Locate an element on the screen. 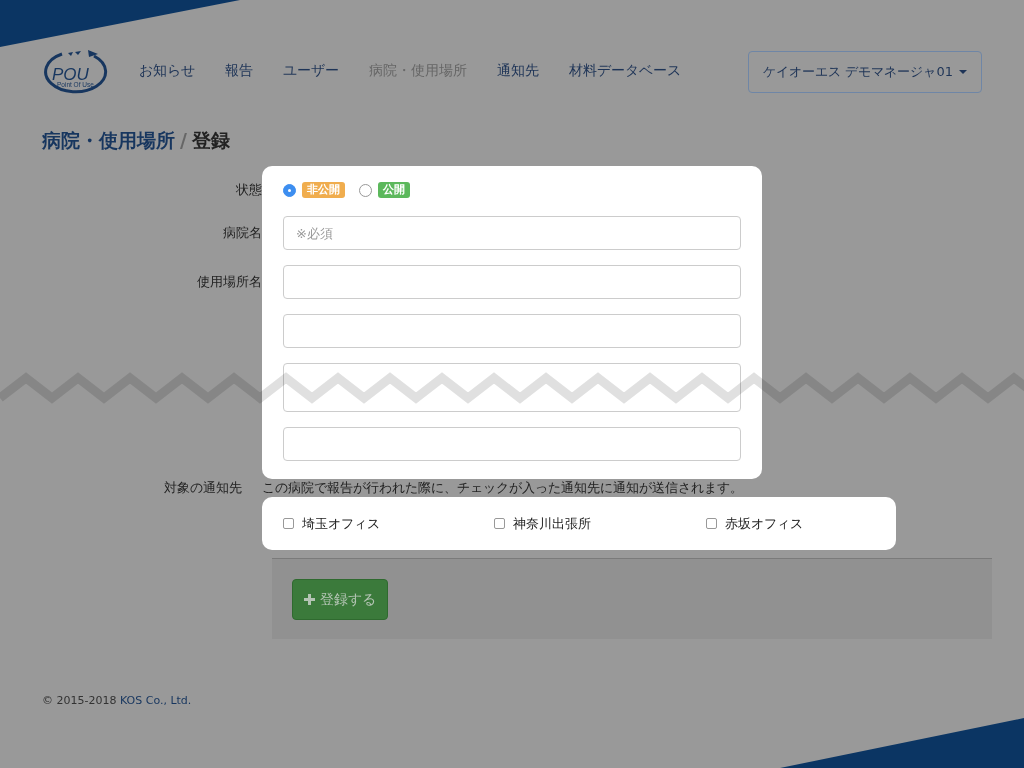 This screenshot has height=768, width=1024. checkbox-label: 埼玉オフィス is located at coordinates (341, 523).